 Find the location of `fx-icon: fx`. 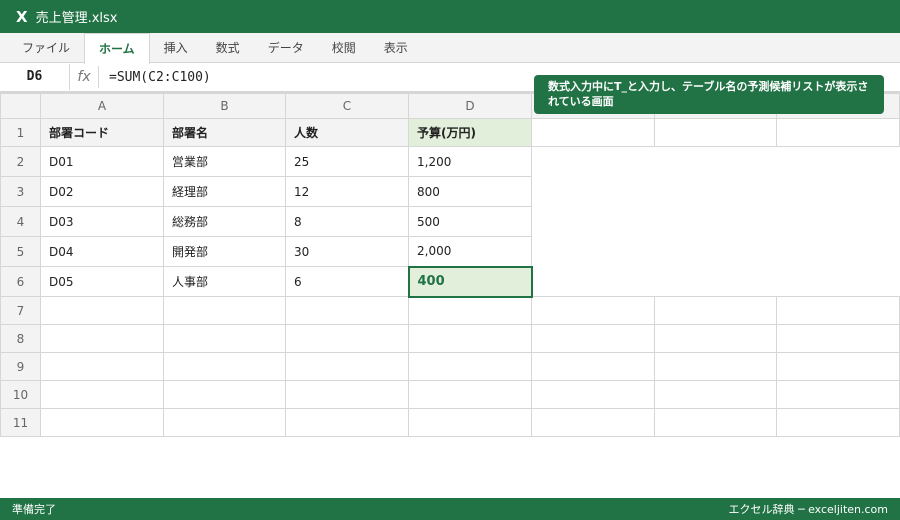

fx-icon: fx is located at coordinates (84, 77).